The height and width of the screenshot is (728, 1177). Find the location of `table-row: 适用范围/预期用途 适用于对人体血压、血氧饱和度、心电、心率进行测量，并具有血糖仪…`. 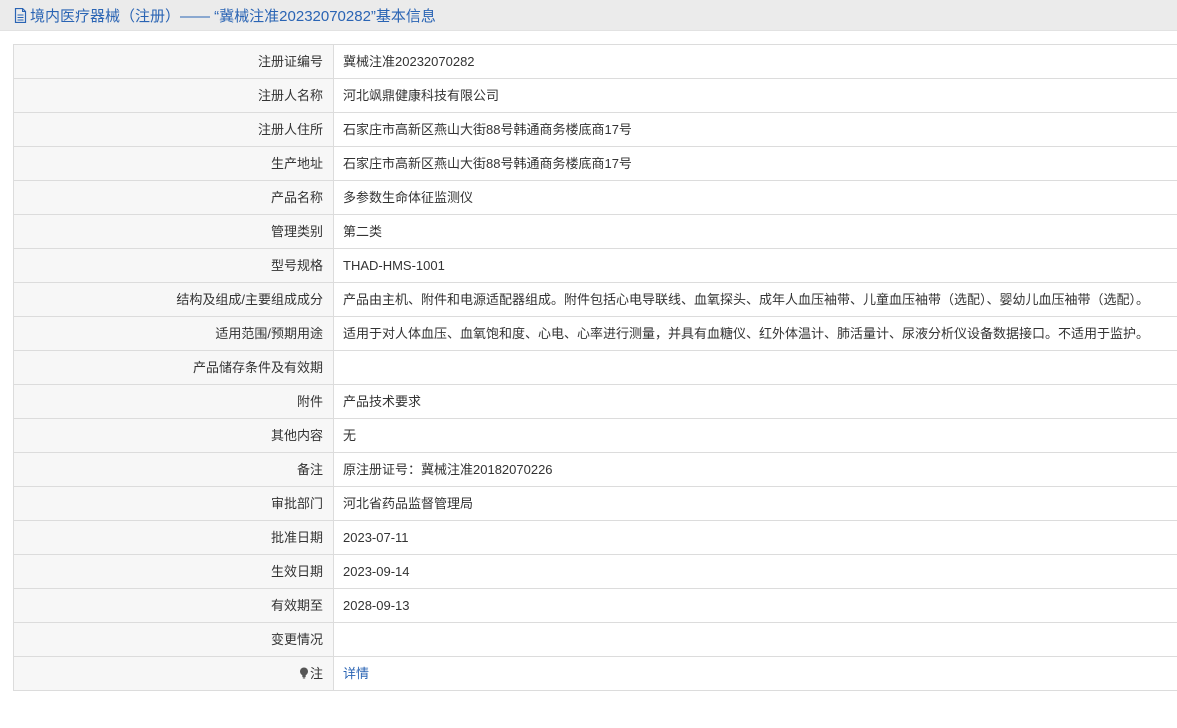

table-row: 适用范围/预期用途 适用于对人体血压、血氧饱和度、心电、心率进行测量，并具有血糖仪… is located at coordinates (595, 333).